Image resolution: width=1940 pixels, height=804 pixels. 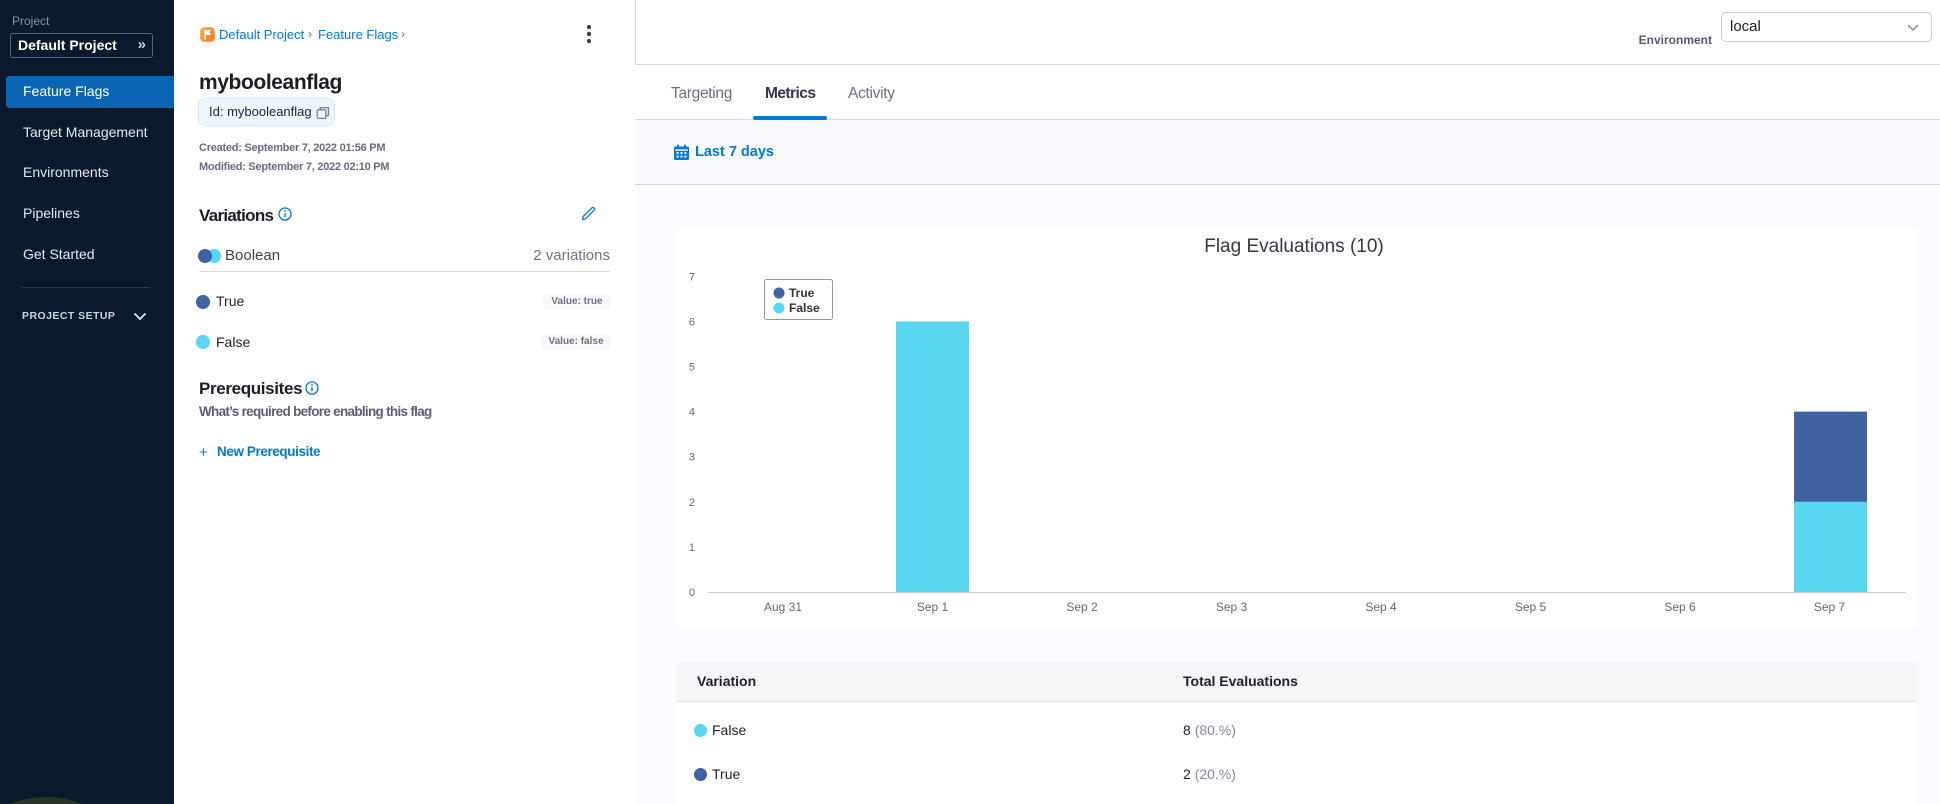 I want to click on svg-text: 2, so click(x=692, y=503).